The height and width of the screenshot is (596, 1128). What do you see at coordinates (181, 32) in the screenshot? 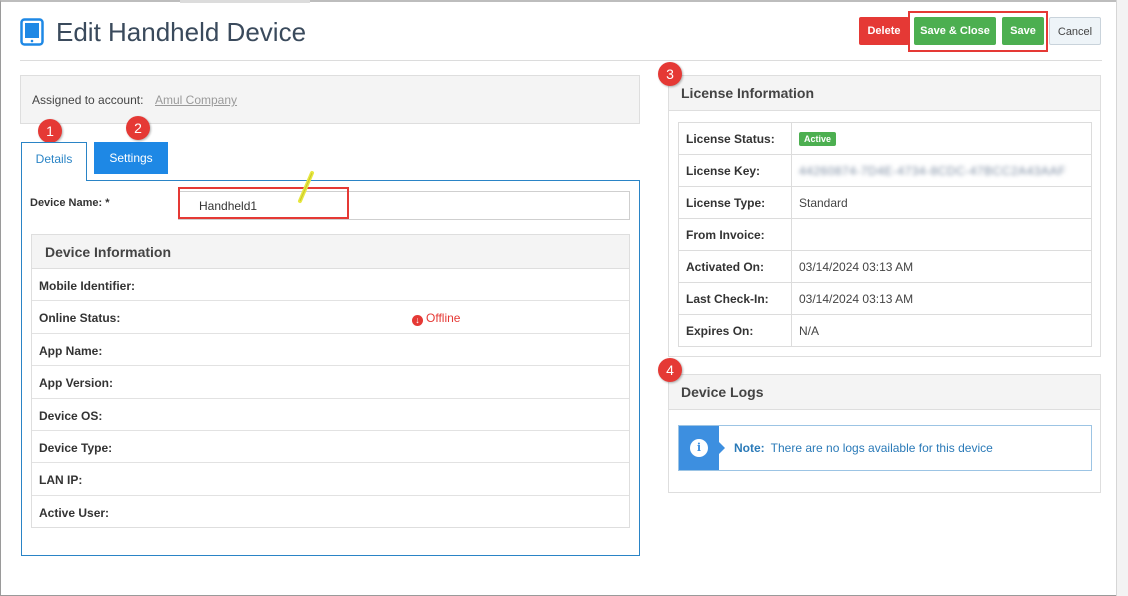
I see `page-title: Edit Handheld Device` at bounding box center [181, 32].